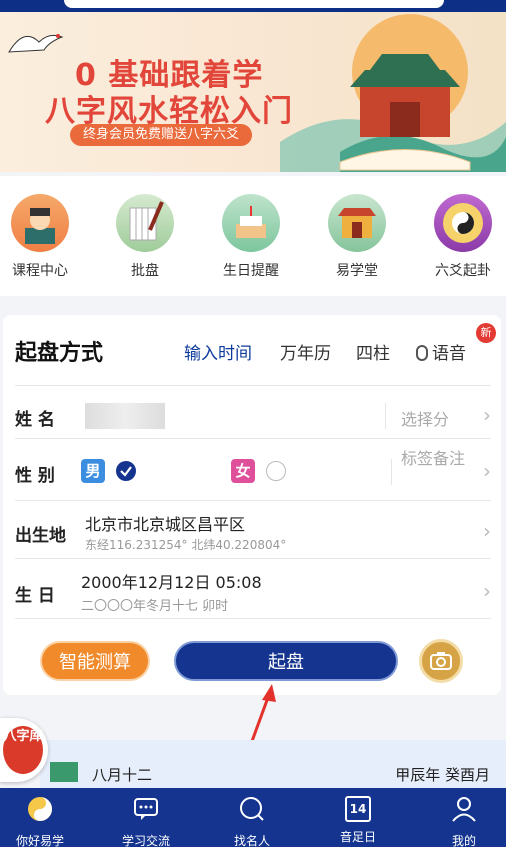 Image resolution: width=506 pixels, height=847 pixels. What do you see at coordinates (165, 524) in the screenshot?
I see `birthplace-value: 北京市北京城区昌平区` at bounding box center [165, 524].